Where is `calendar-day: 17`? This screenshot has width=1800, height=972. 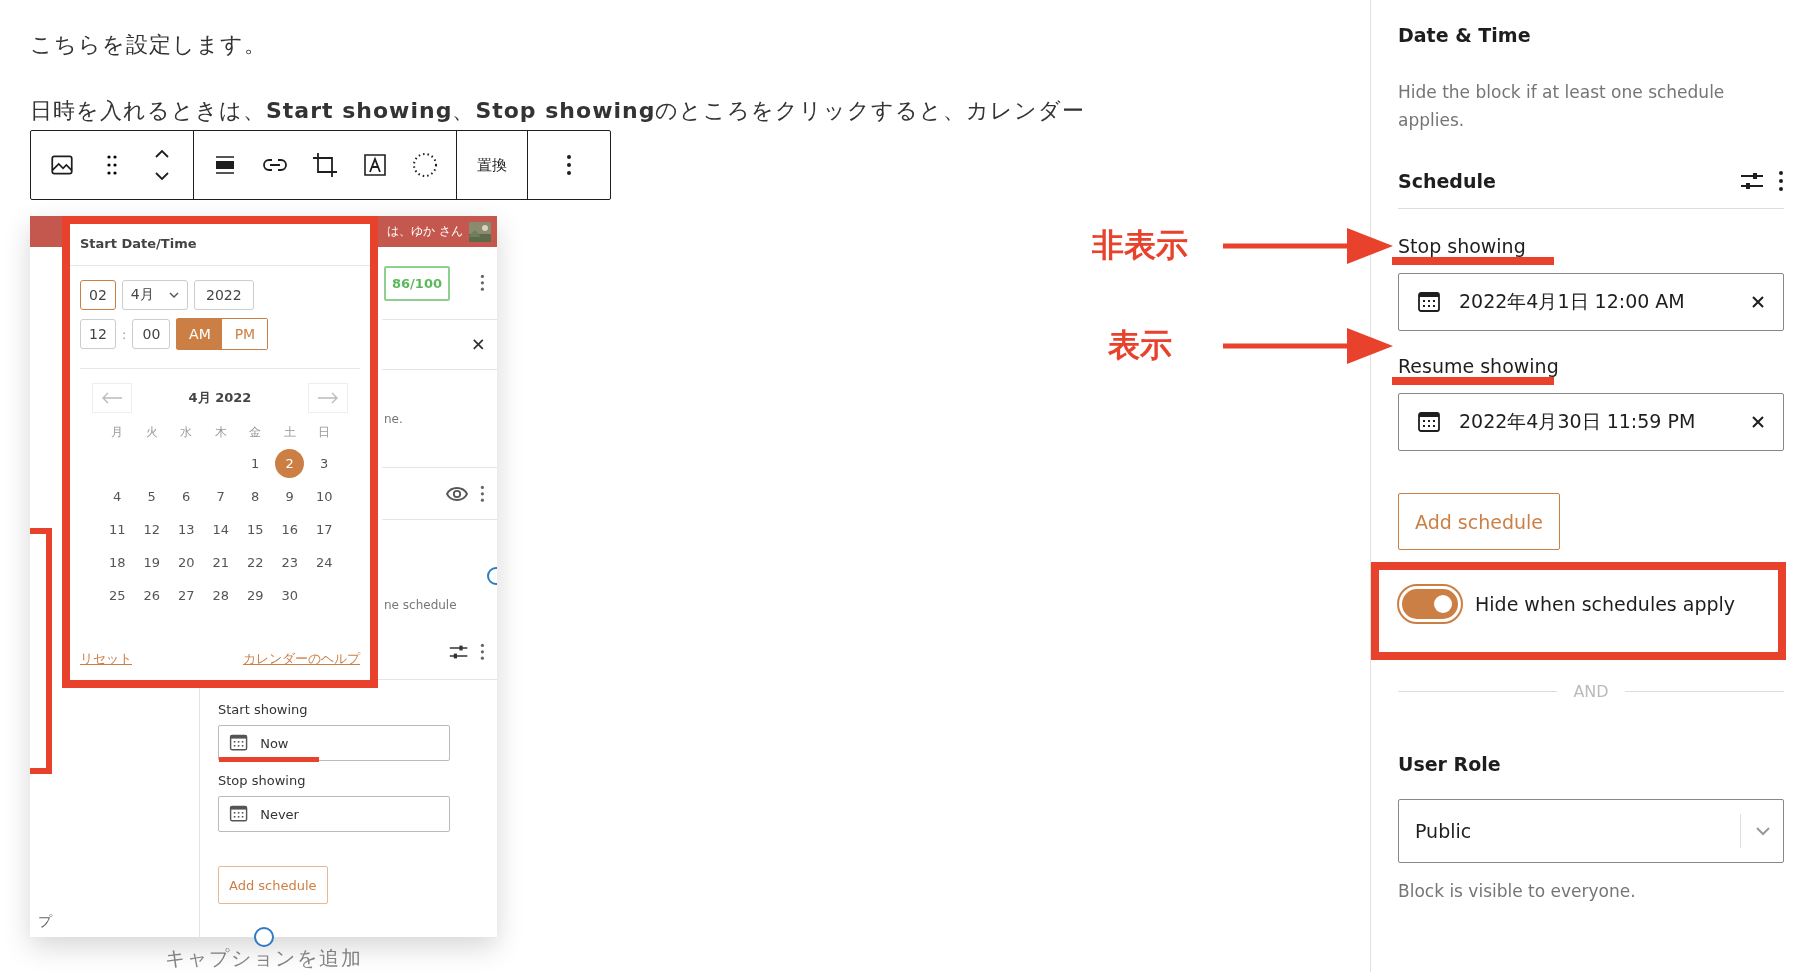 calendar-day: 17 is located at coordinates (324, 529).